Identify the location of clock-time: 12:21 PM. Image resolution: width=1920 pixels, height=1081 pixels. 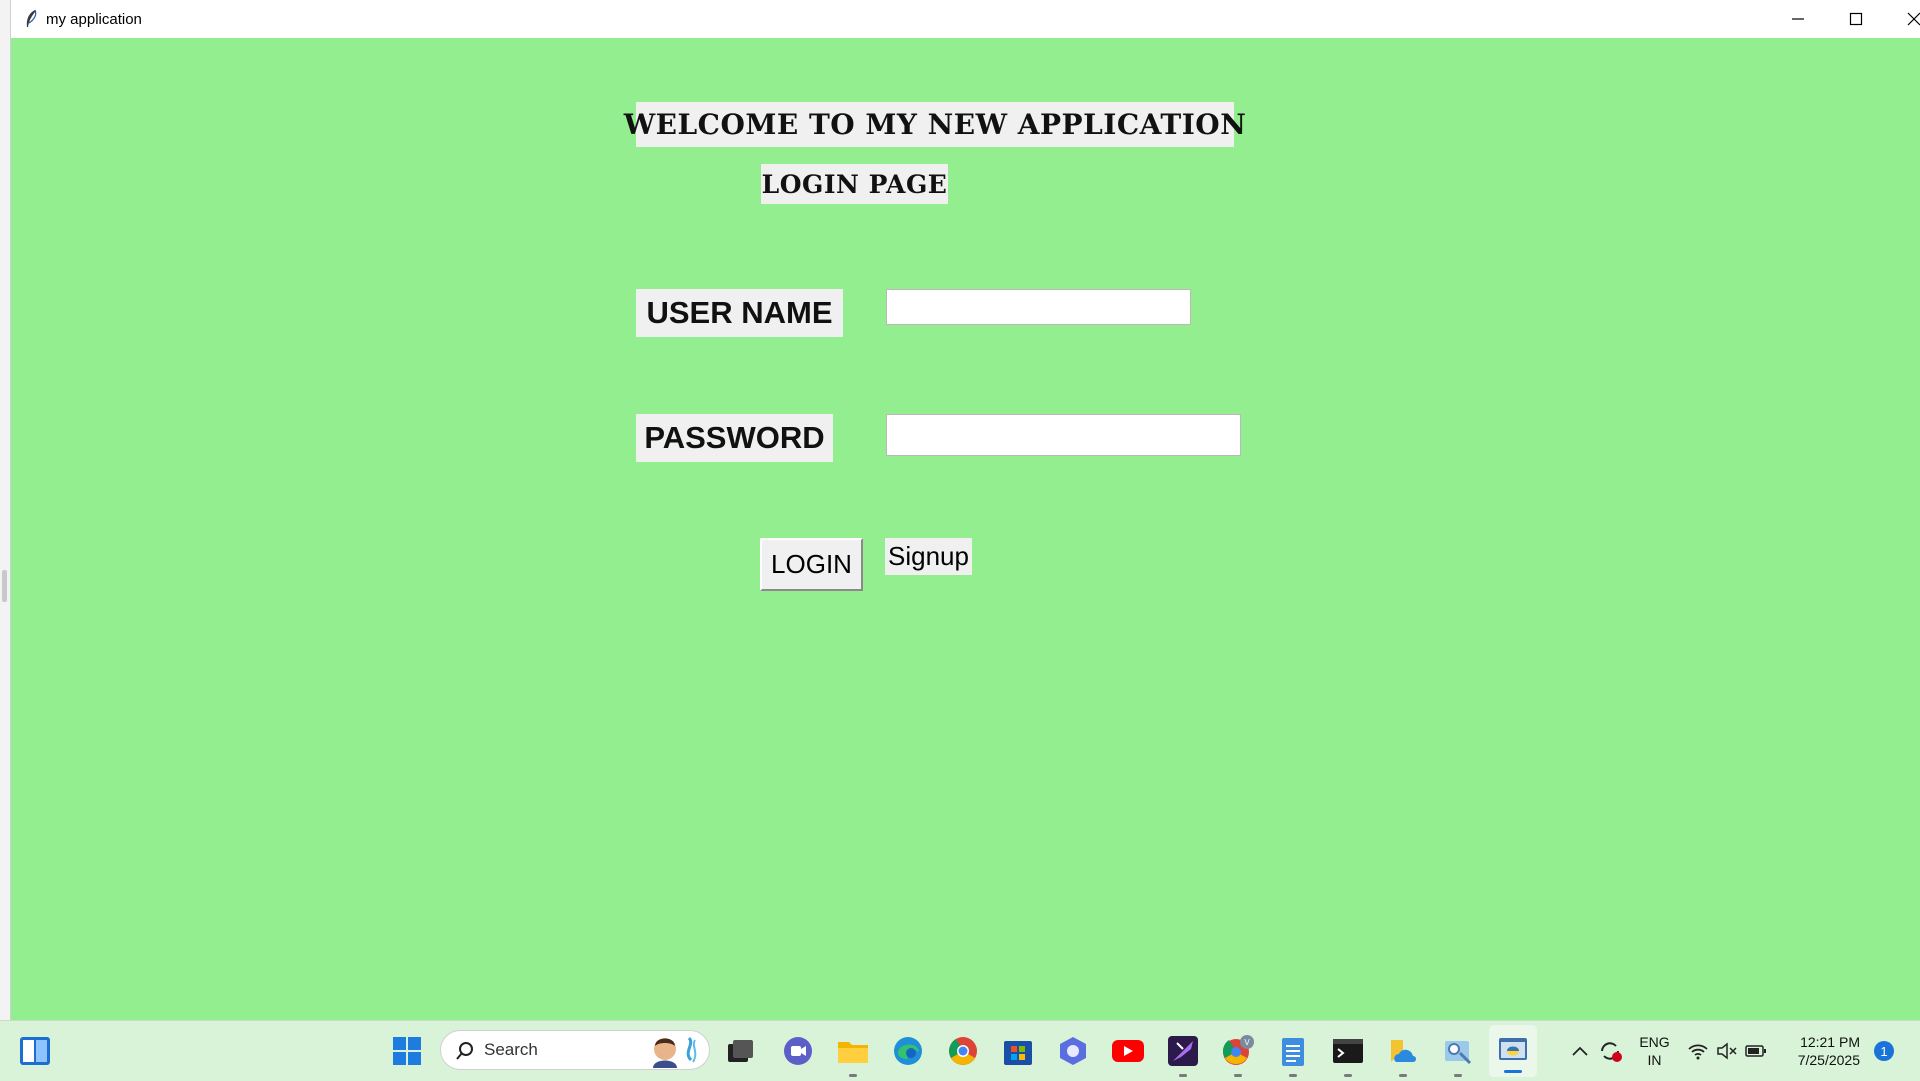
(1830, 1042).